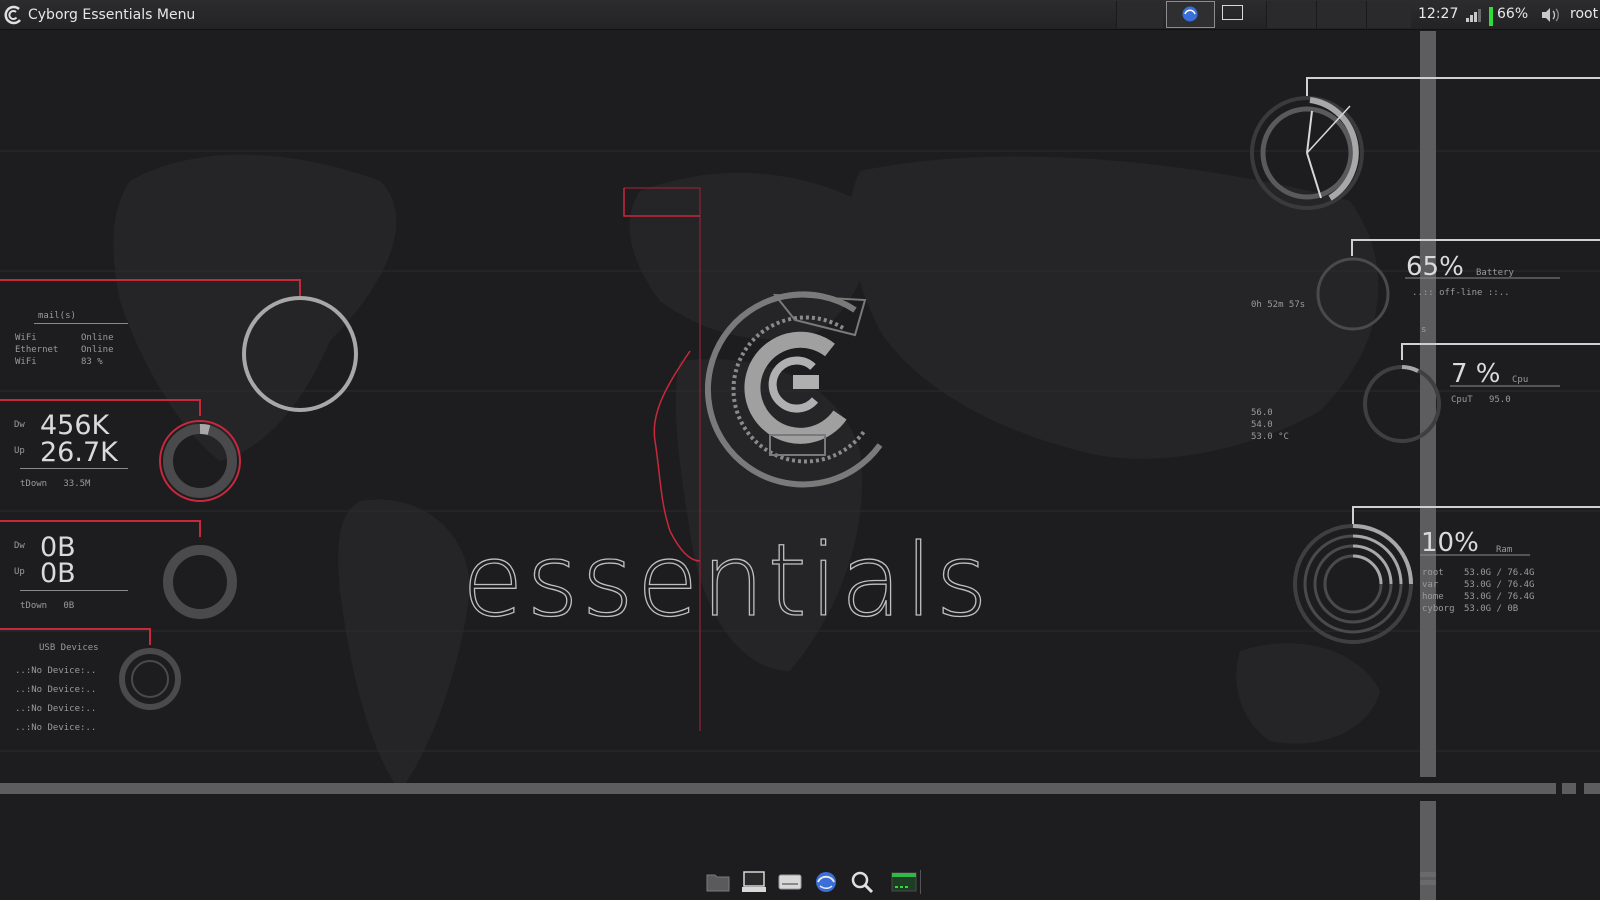 Image resolution: width=1600 pixels, height=900 pixels. Describe the element at coordinates (1520, 380) in the screenshot. I see `cpu-label: Cpu` at that location.